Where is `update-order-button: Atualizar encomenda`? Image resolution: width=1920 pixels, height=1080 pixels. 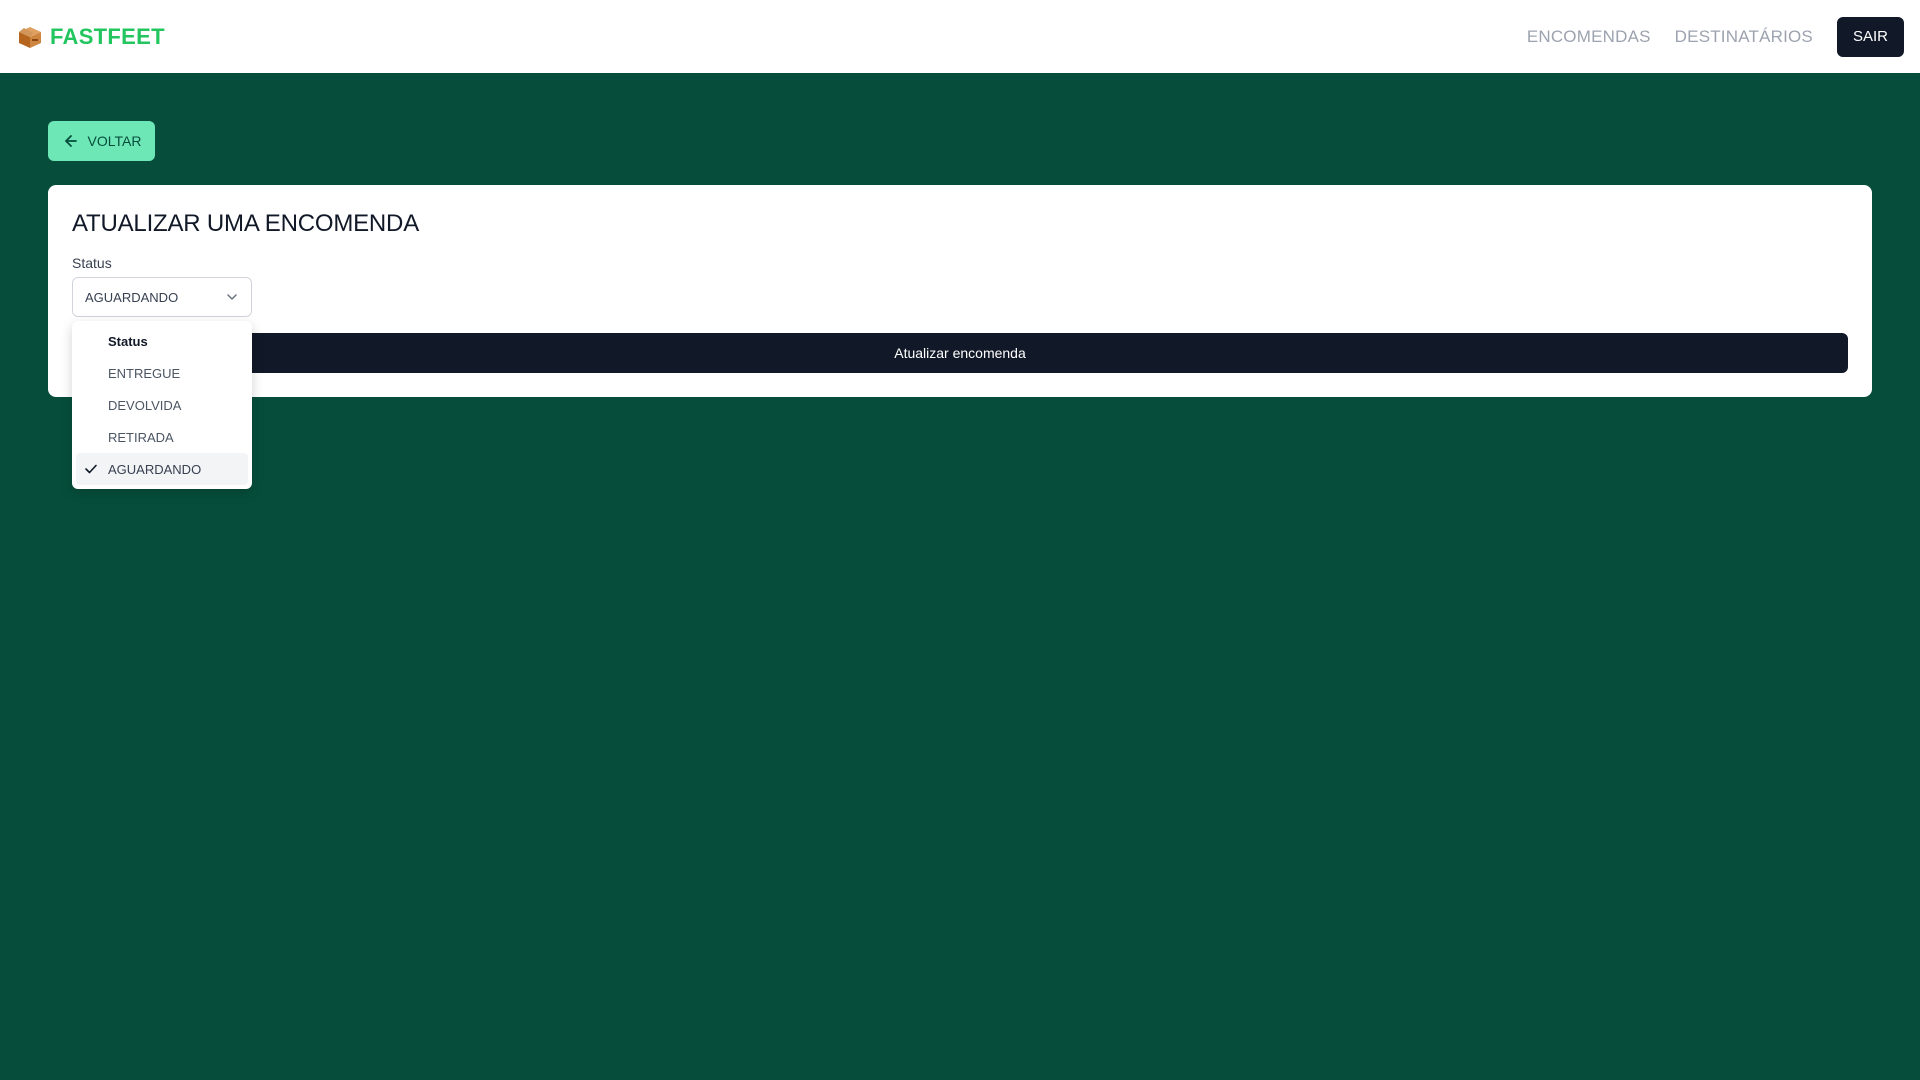 update-order-button: Atualizar encomenda is located at coordinates (960, 353).